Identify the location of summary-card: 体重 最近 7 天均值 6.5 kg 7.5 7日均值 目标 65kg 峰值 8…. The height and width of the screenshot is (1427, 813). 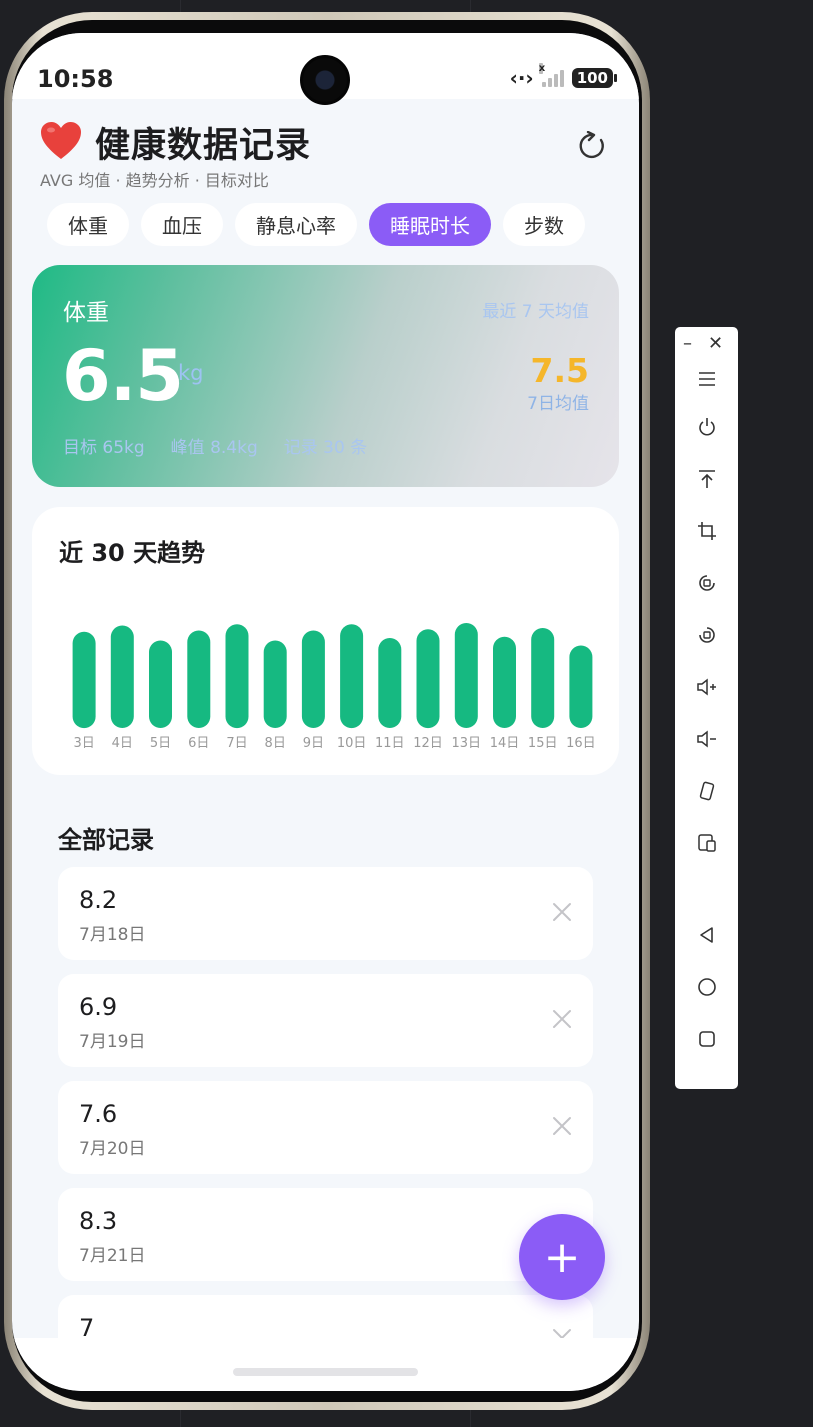
(325, 376).